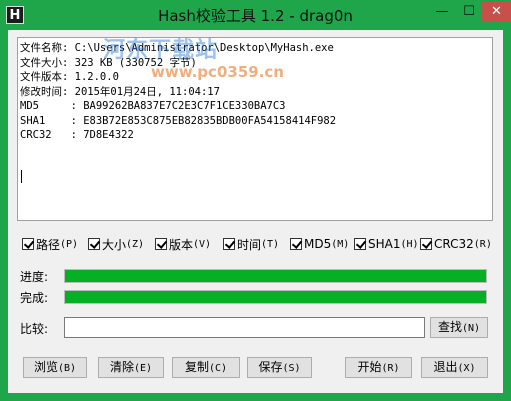  I want to click on complete-bar-fill, so click(275, 297).